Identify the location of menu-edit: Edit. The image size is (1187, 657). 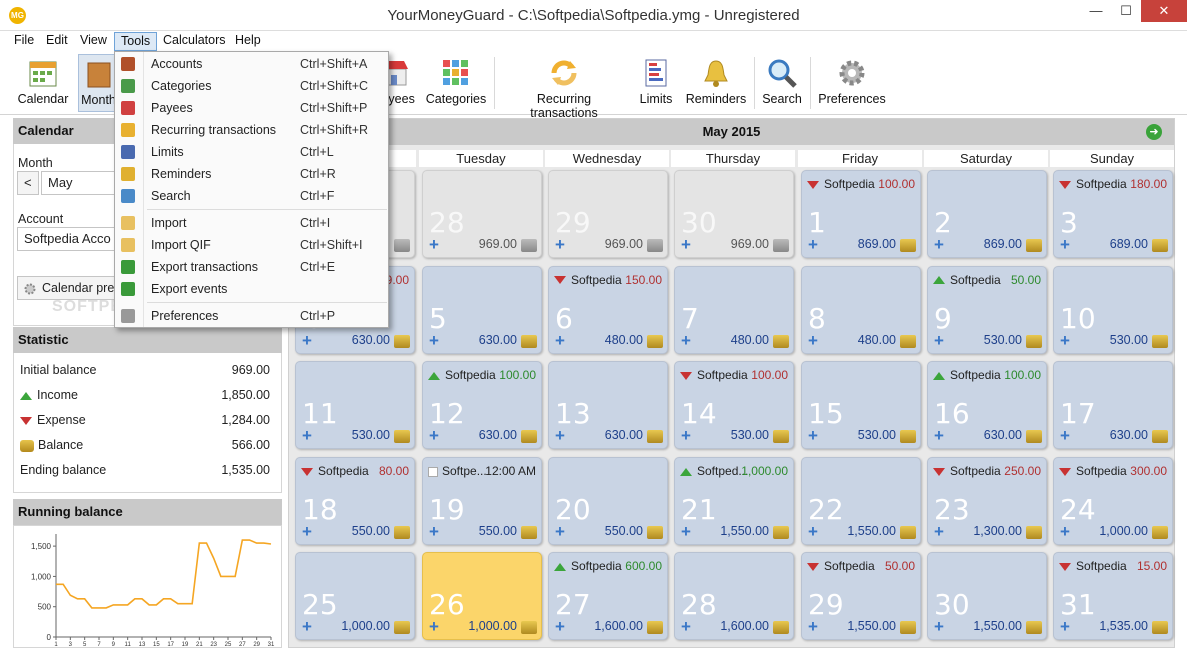
(57, 41).